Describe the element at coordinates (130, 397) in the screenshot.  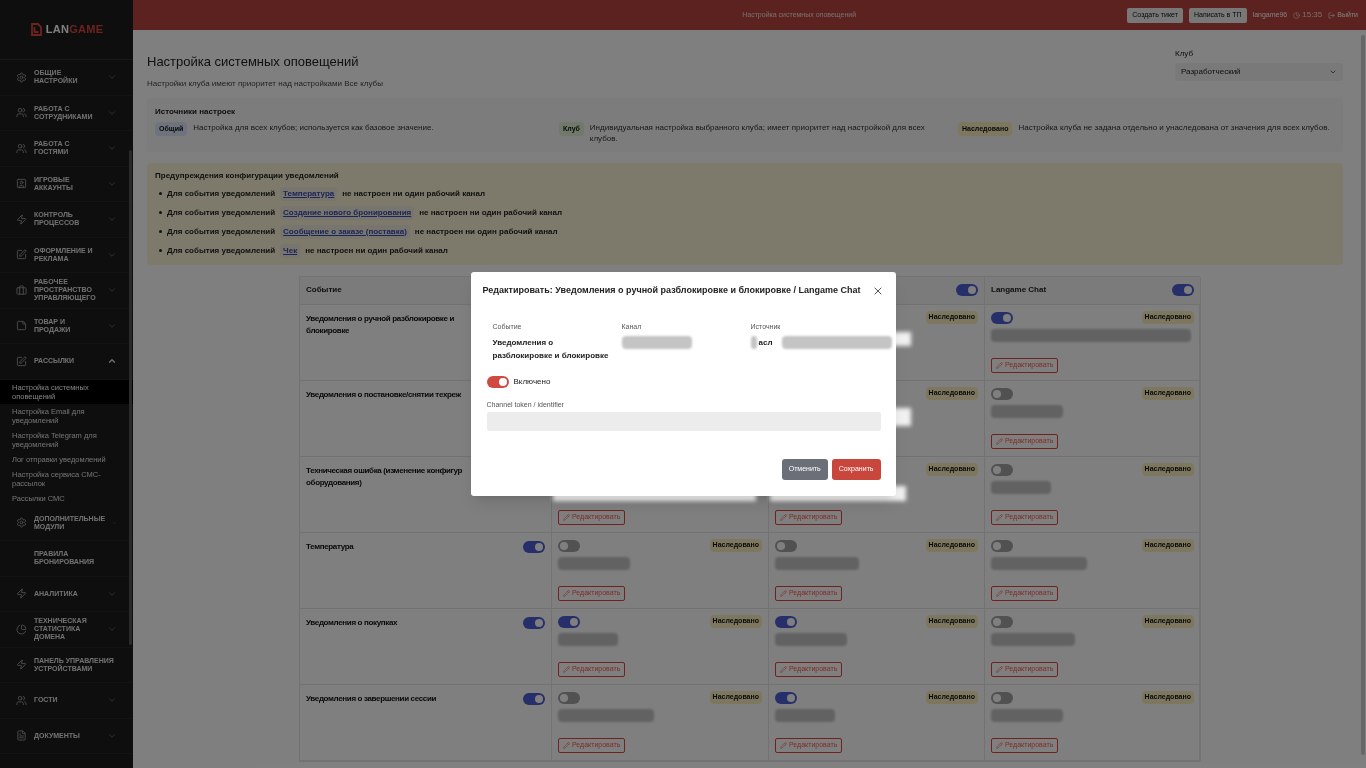
I see `scrollbar` at that location.